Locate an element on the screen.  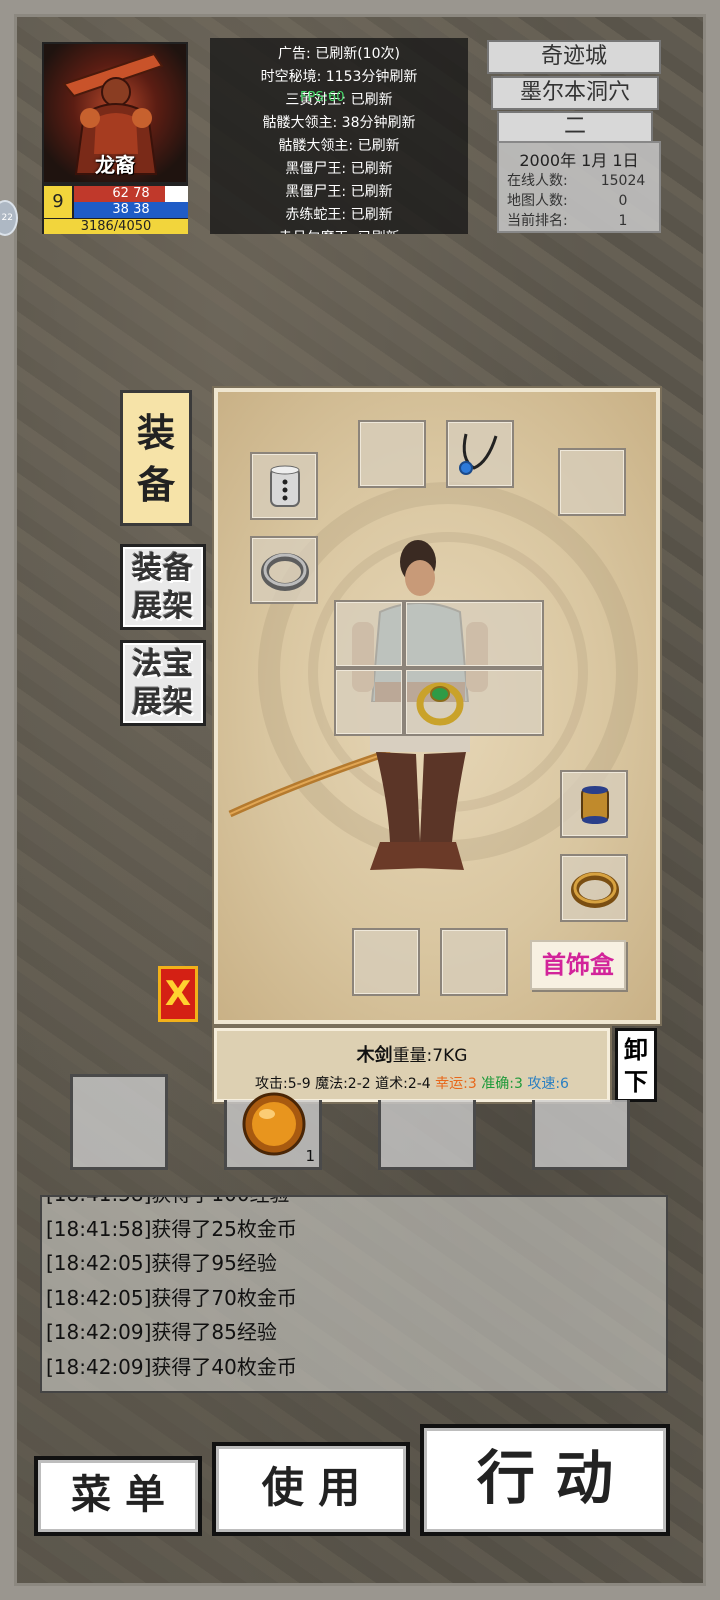
item-speed: 攻速:6 is located at coordinates (548, 1084).